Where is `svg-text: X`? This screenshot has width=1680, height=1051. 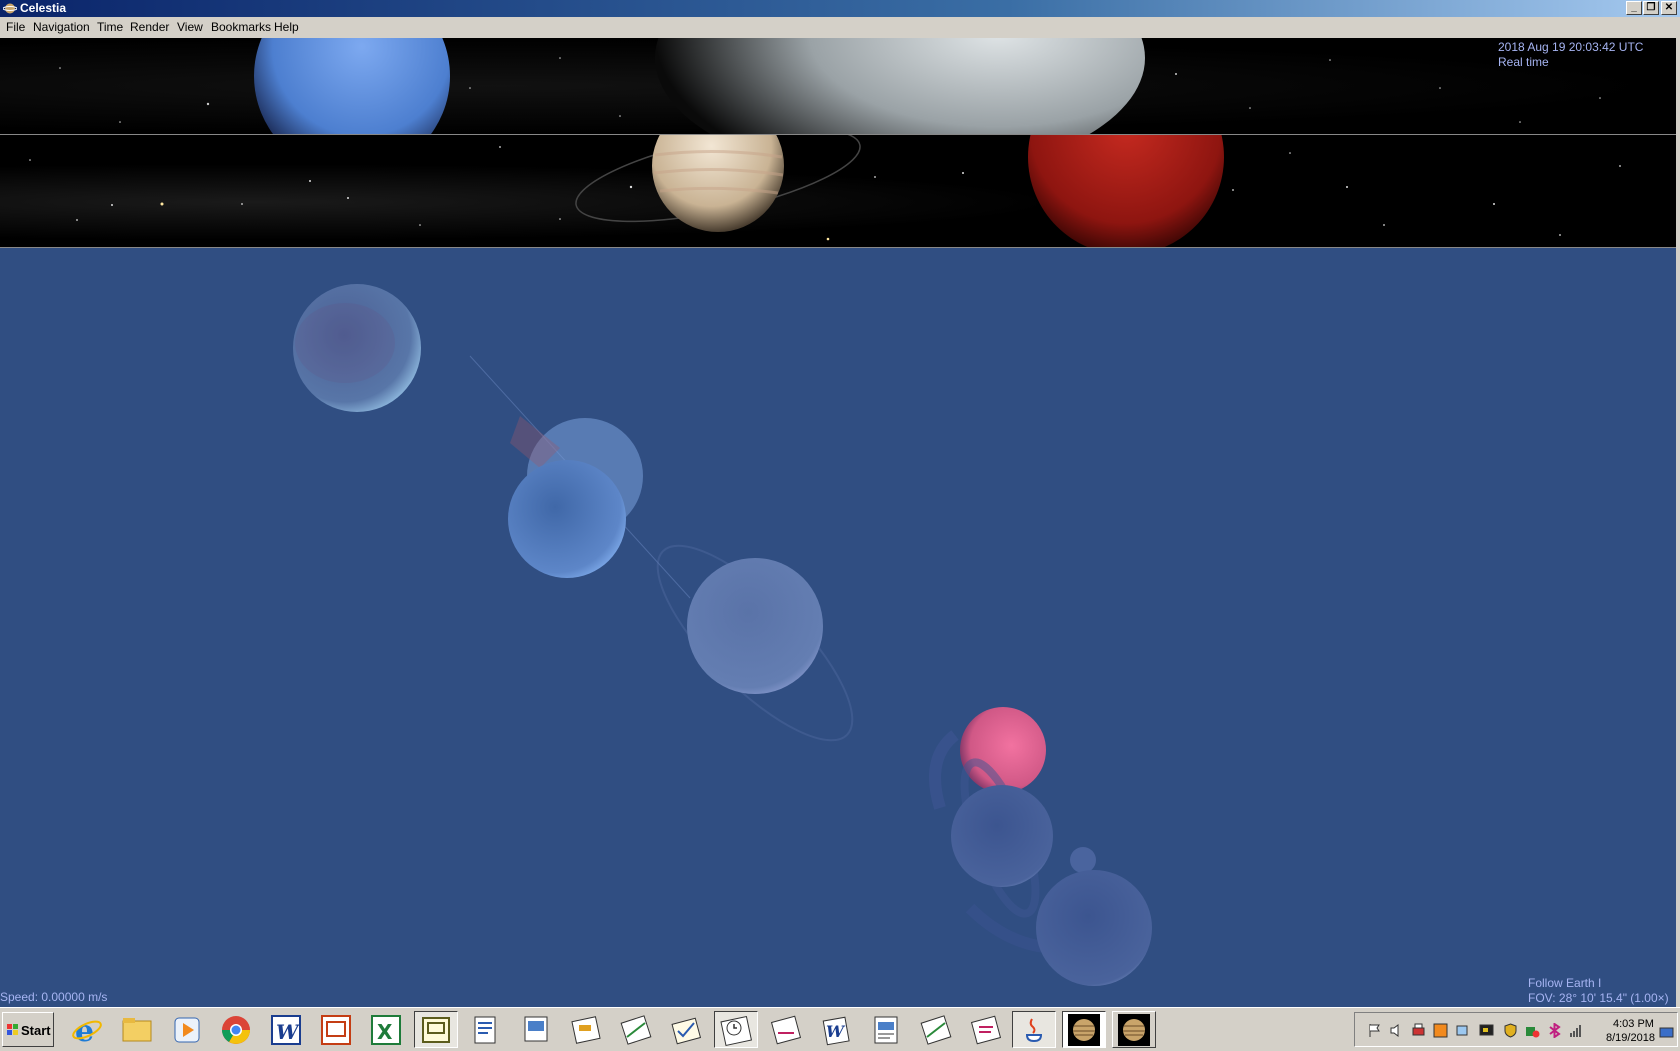
svg-text: X is located at coordinates (385, 1032).